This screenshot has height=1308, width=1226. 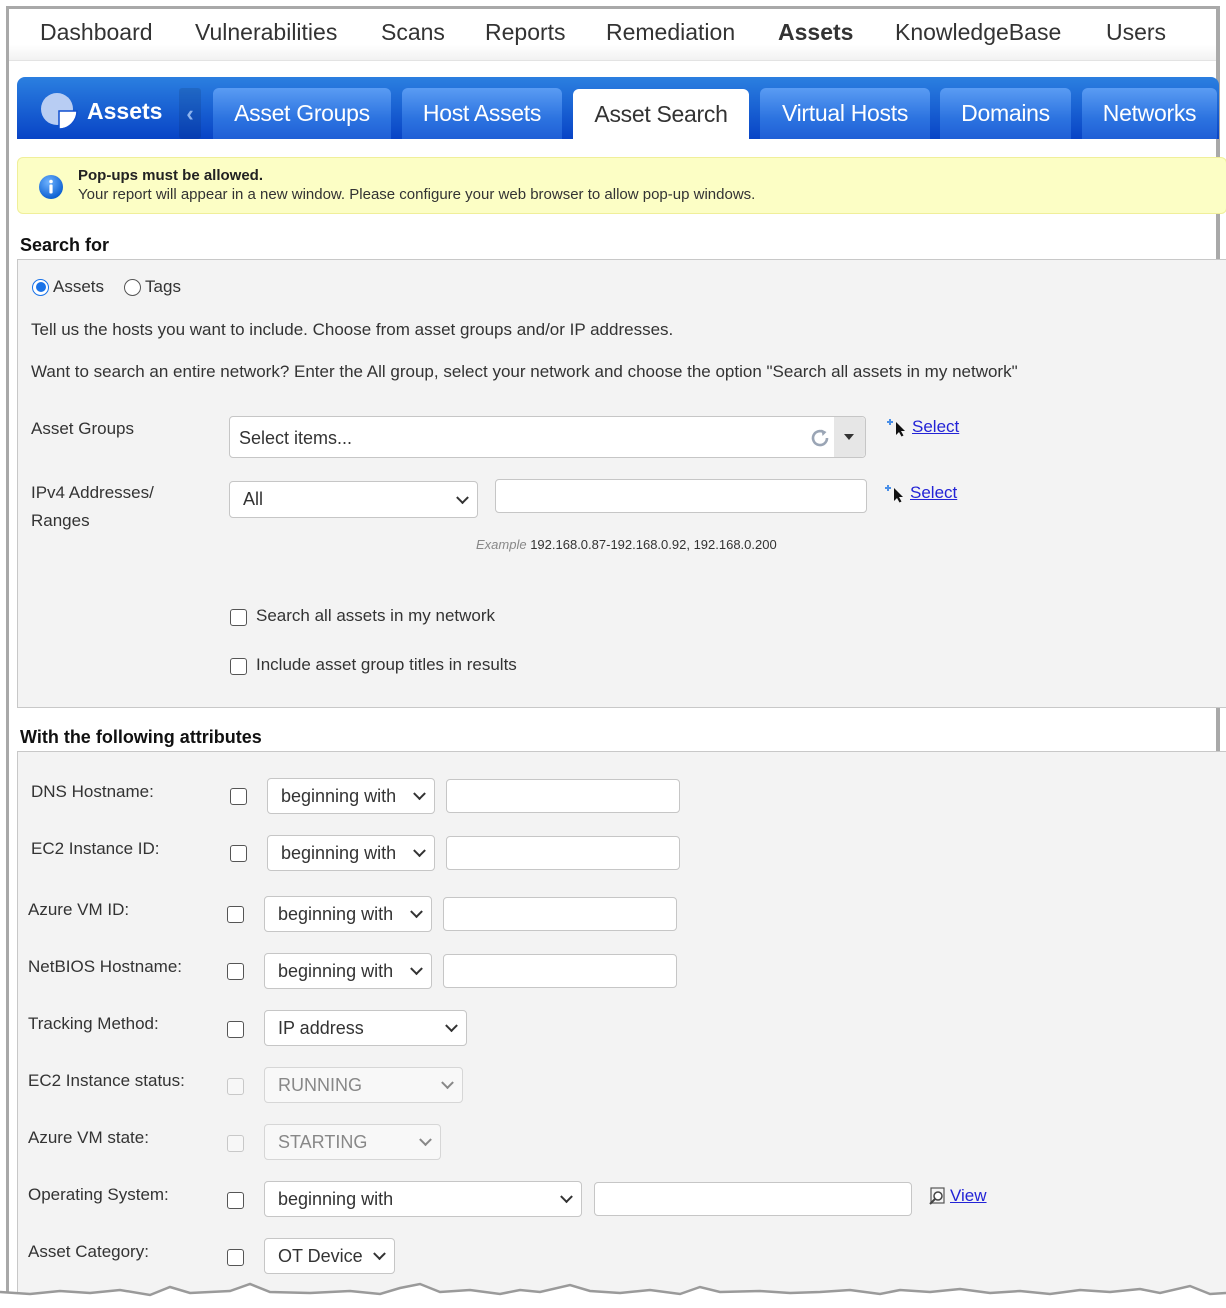 I want to click on azure-vm-state-checkbox, so click(x=235, y=1143).